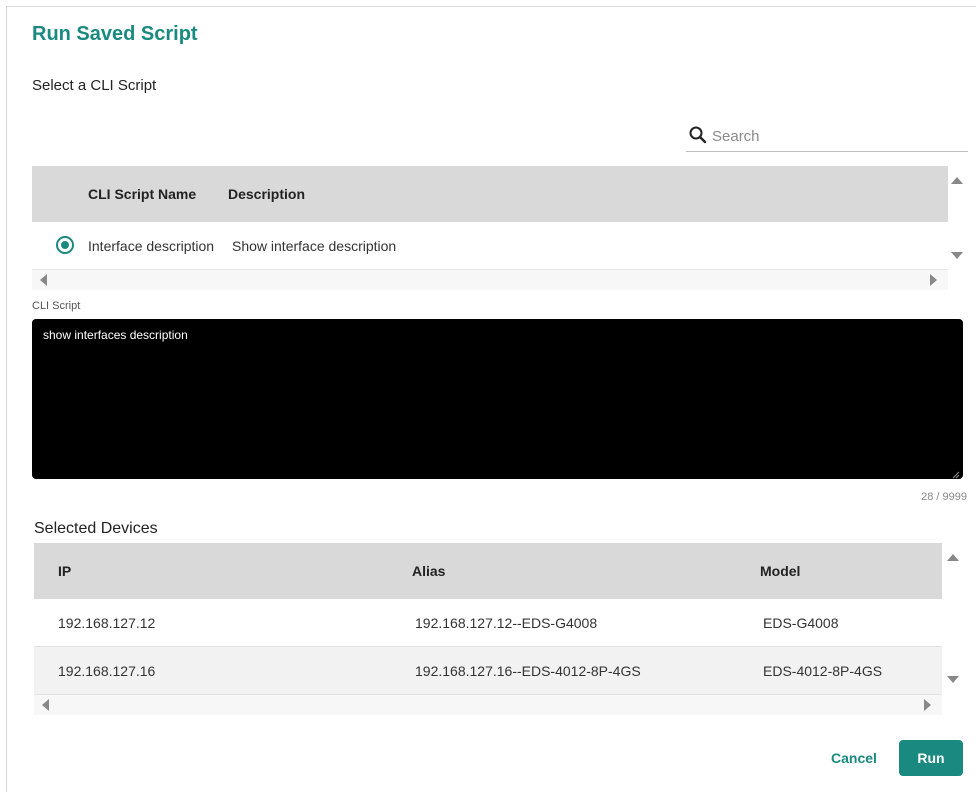 The height and width of the screenshot is (794, 979). Describe the element at coordinates (428, 571) in the screenshot. I see `column-header-alias: Alias` at that location.